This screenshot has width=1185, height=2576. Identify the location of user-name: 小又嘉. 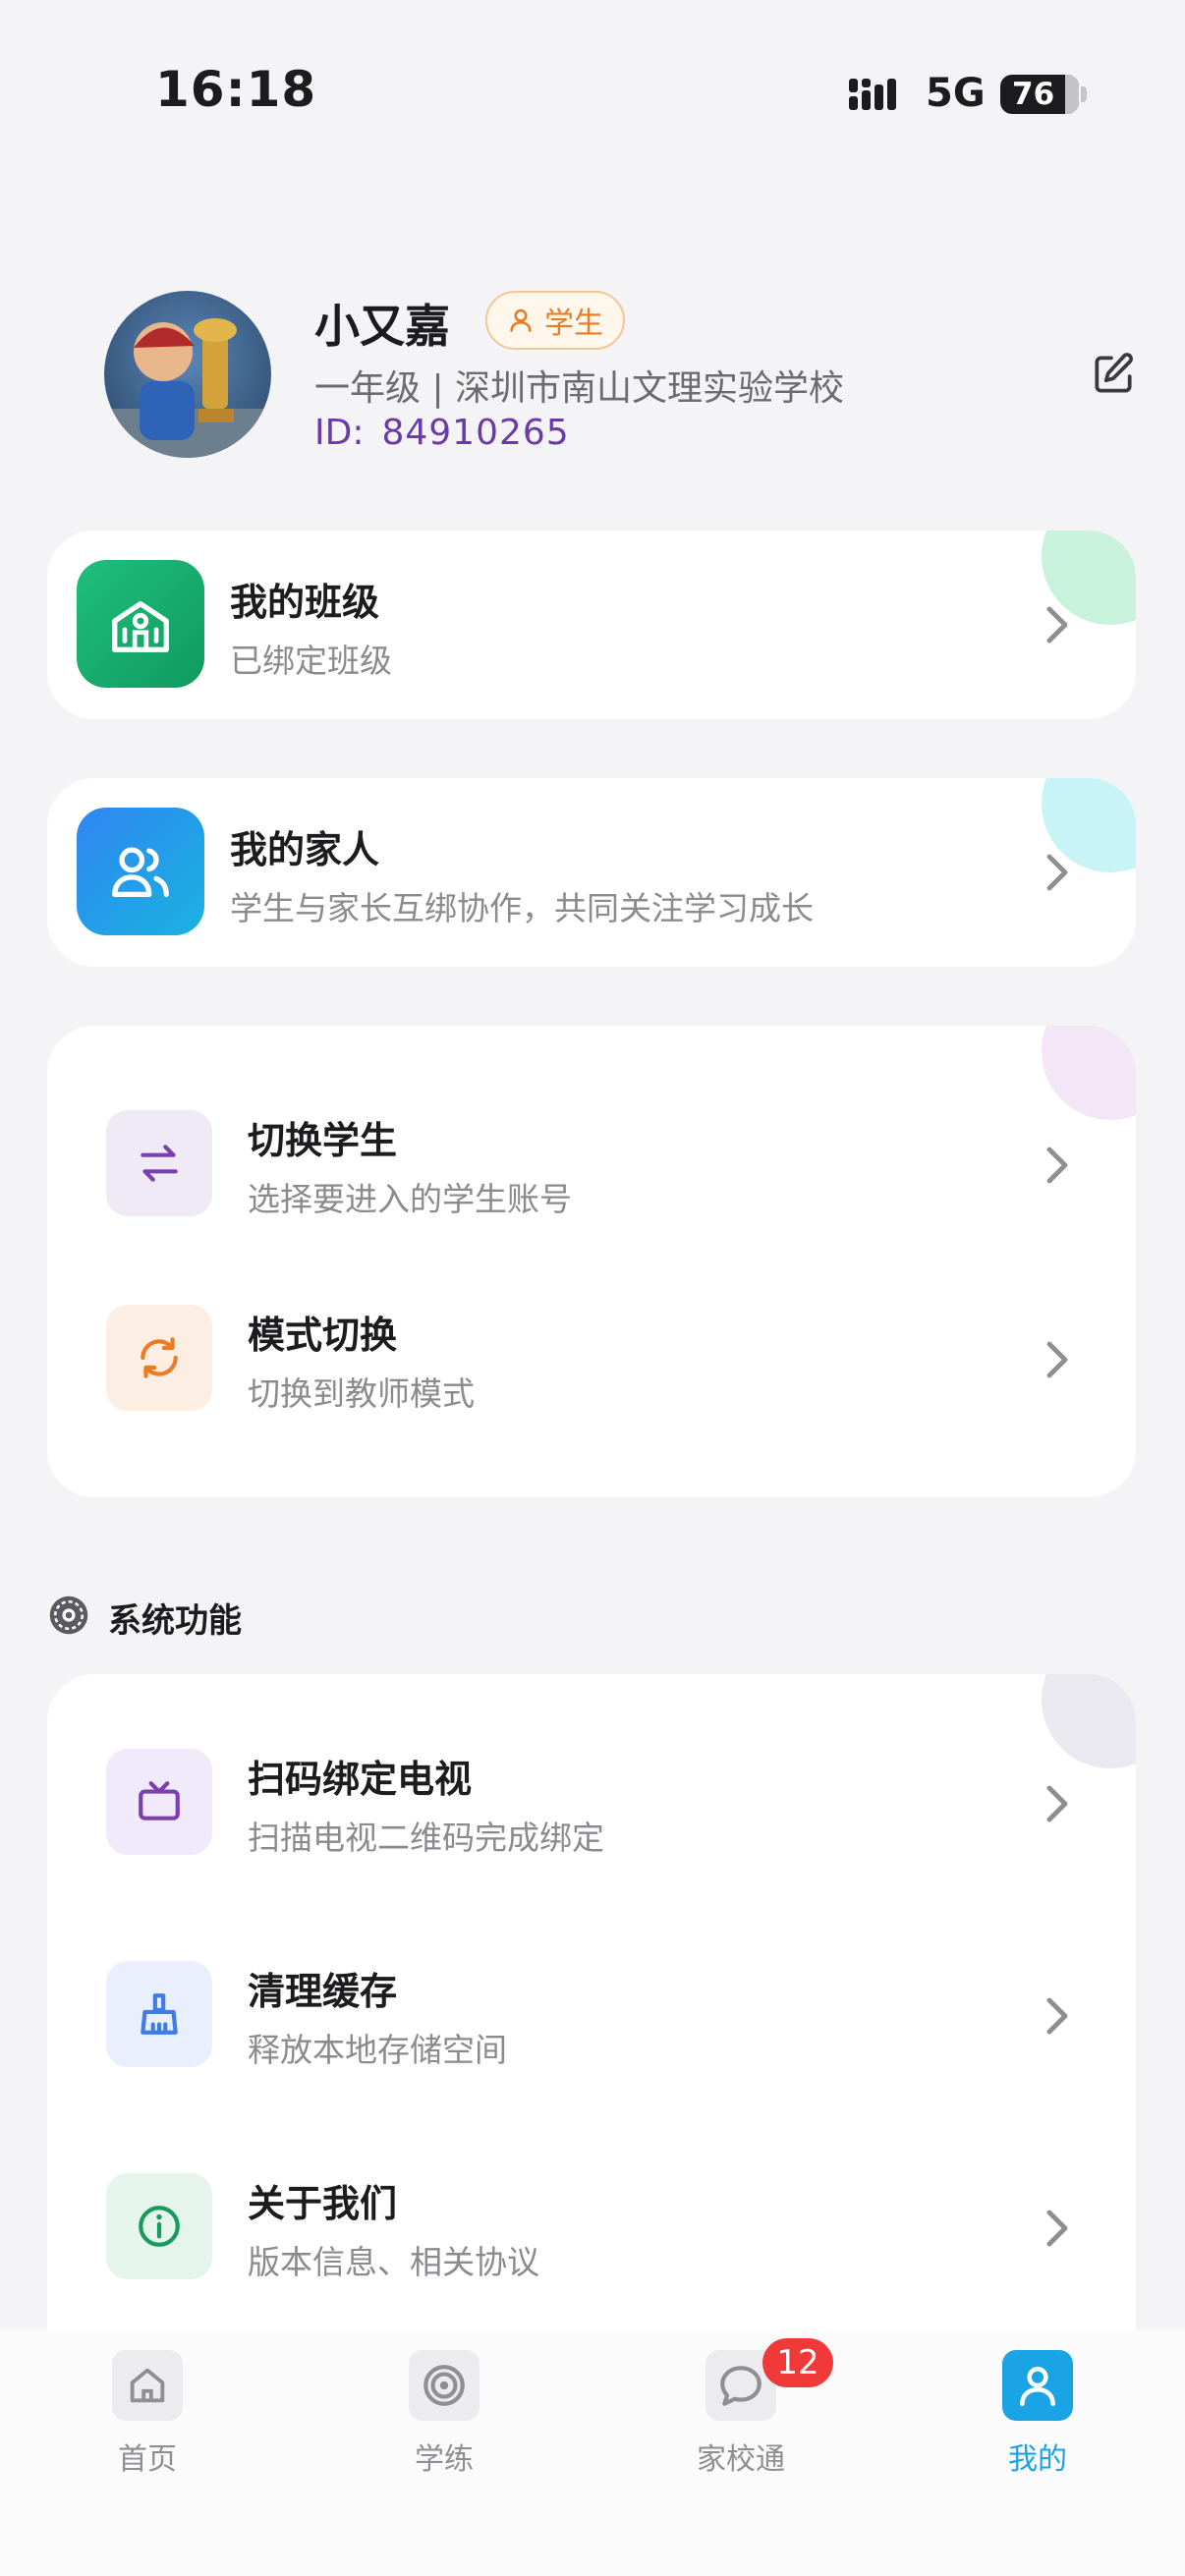
(382, 326).